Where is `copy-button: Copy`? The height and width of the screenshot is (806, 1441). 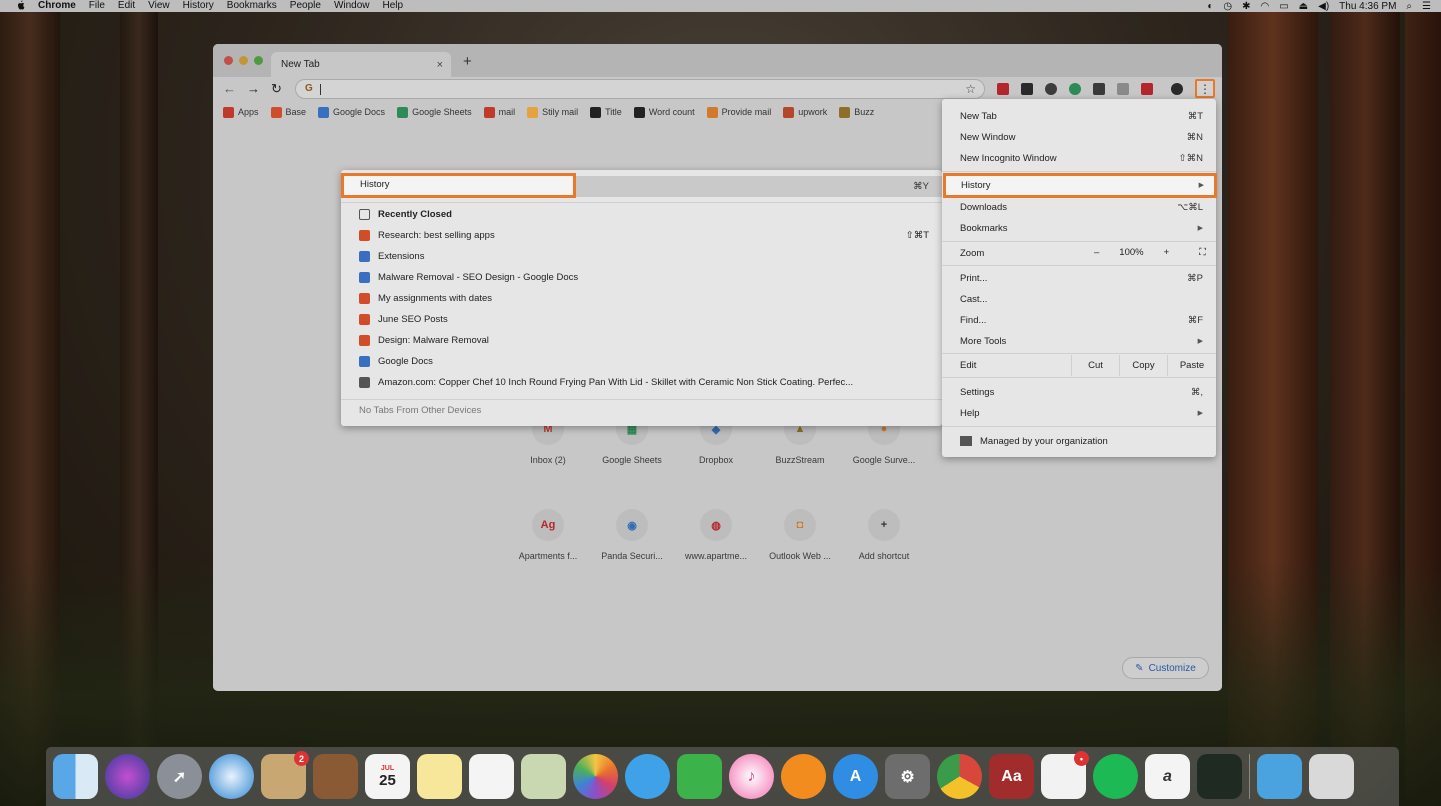
copy-button: Copy is located at coordinates (1143, 365).